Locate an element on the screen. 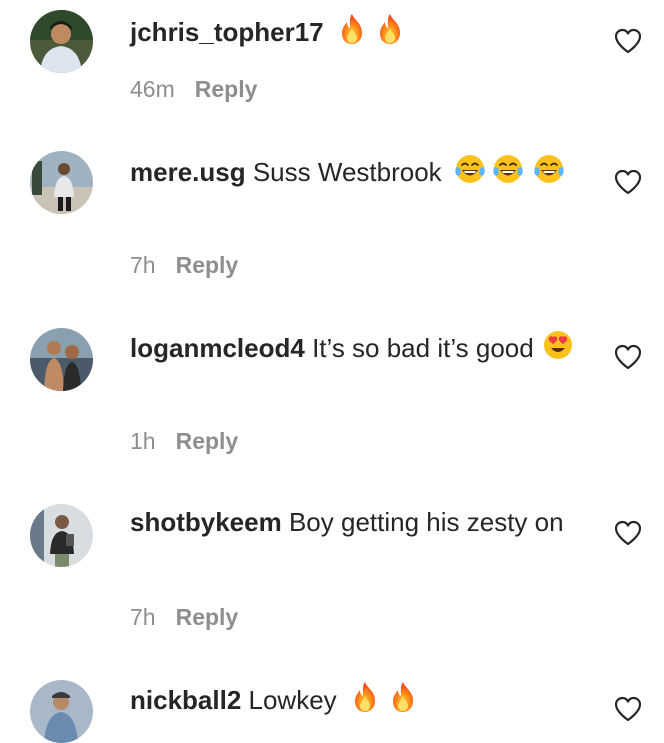  comment-body: Boy getting his zesty on is located at coordinates (426, 522).